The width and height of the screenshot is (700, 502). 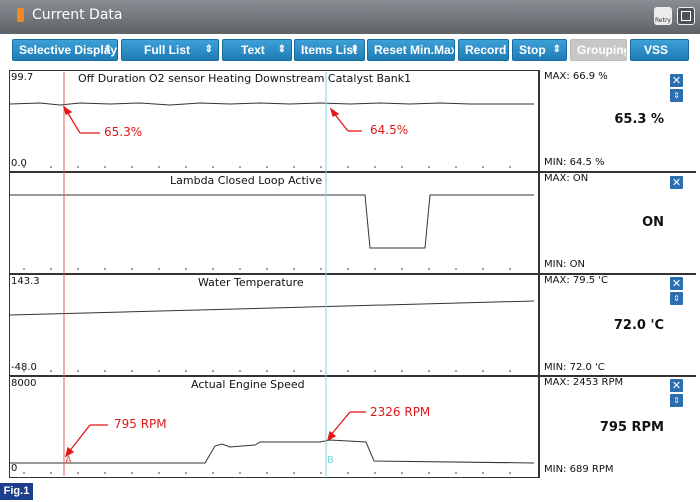 I want to click on current-value: ON, so click(x=653, y=222).